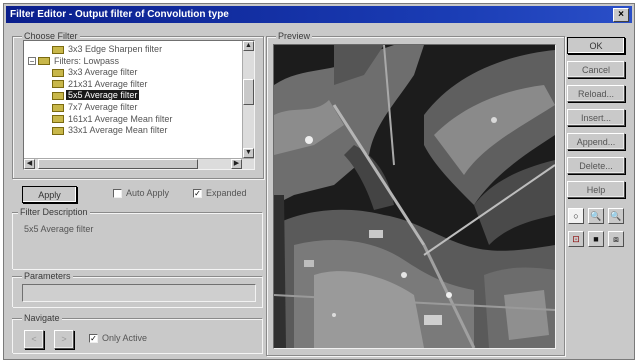 This screenshot has height=363, width=639. I want to click on zoom-in-icon: 🔍, so click(596, 216).